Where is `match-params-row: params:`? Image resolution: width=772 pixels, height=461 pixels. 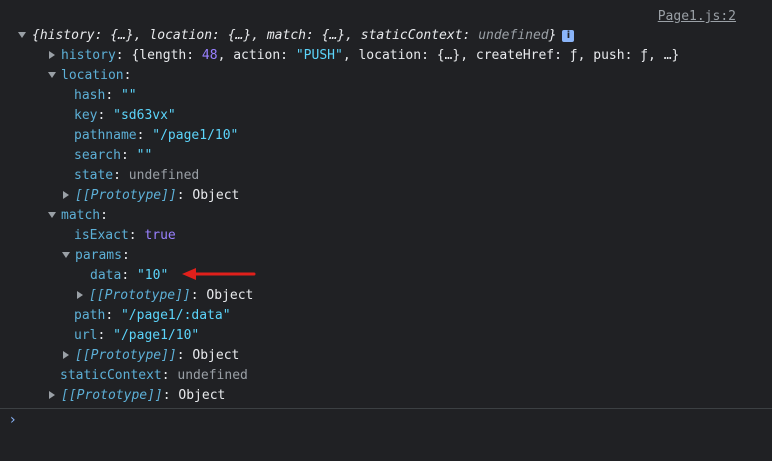 match-params-row: params: is located at coordinates (96, 256).